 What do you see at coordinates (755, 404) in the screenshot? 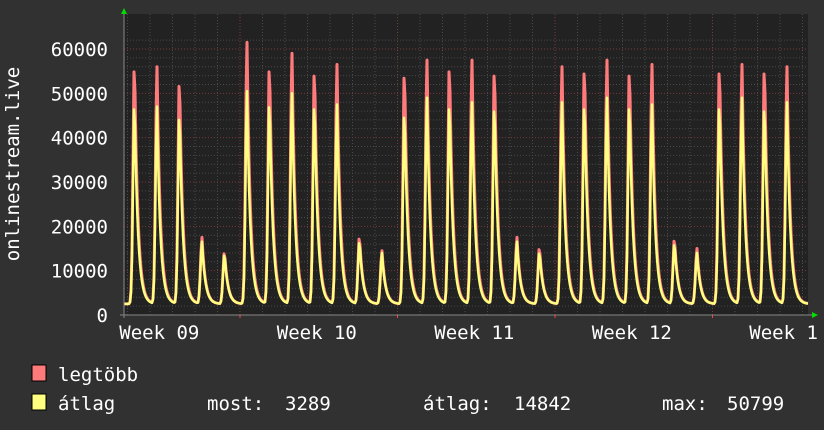
I see `stat-max-value: 50799` at bounding box center [755, 404].